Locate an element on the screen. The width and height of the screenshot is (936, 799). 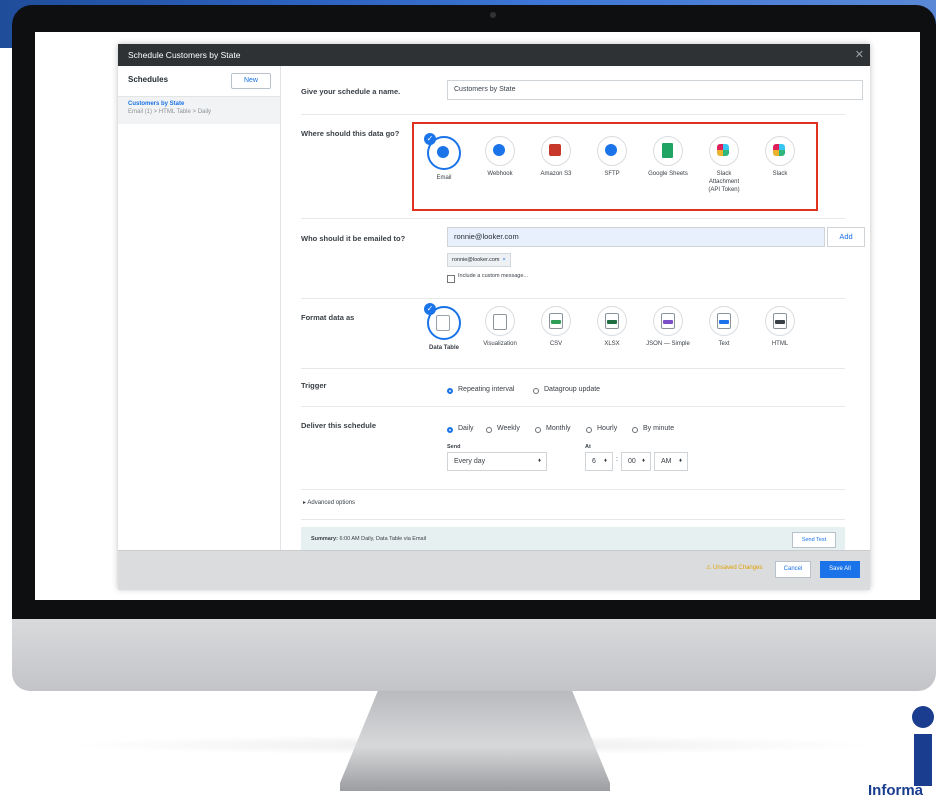
csv-icon is located at coordinates (556, 321).